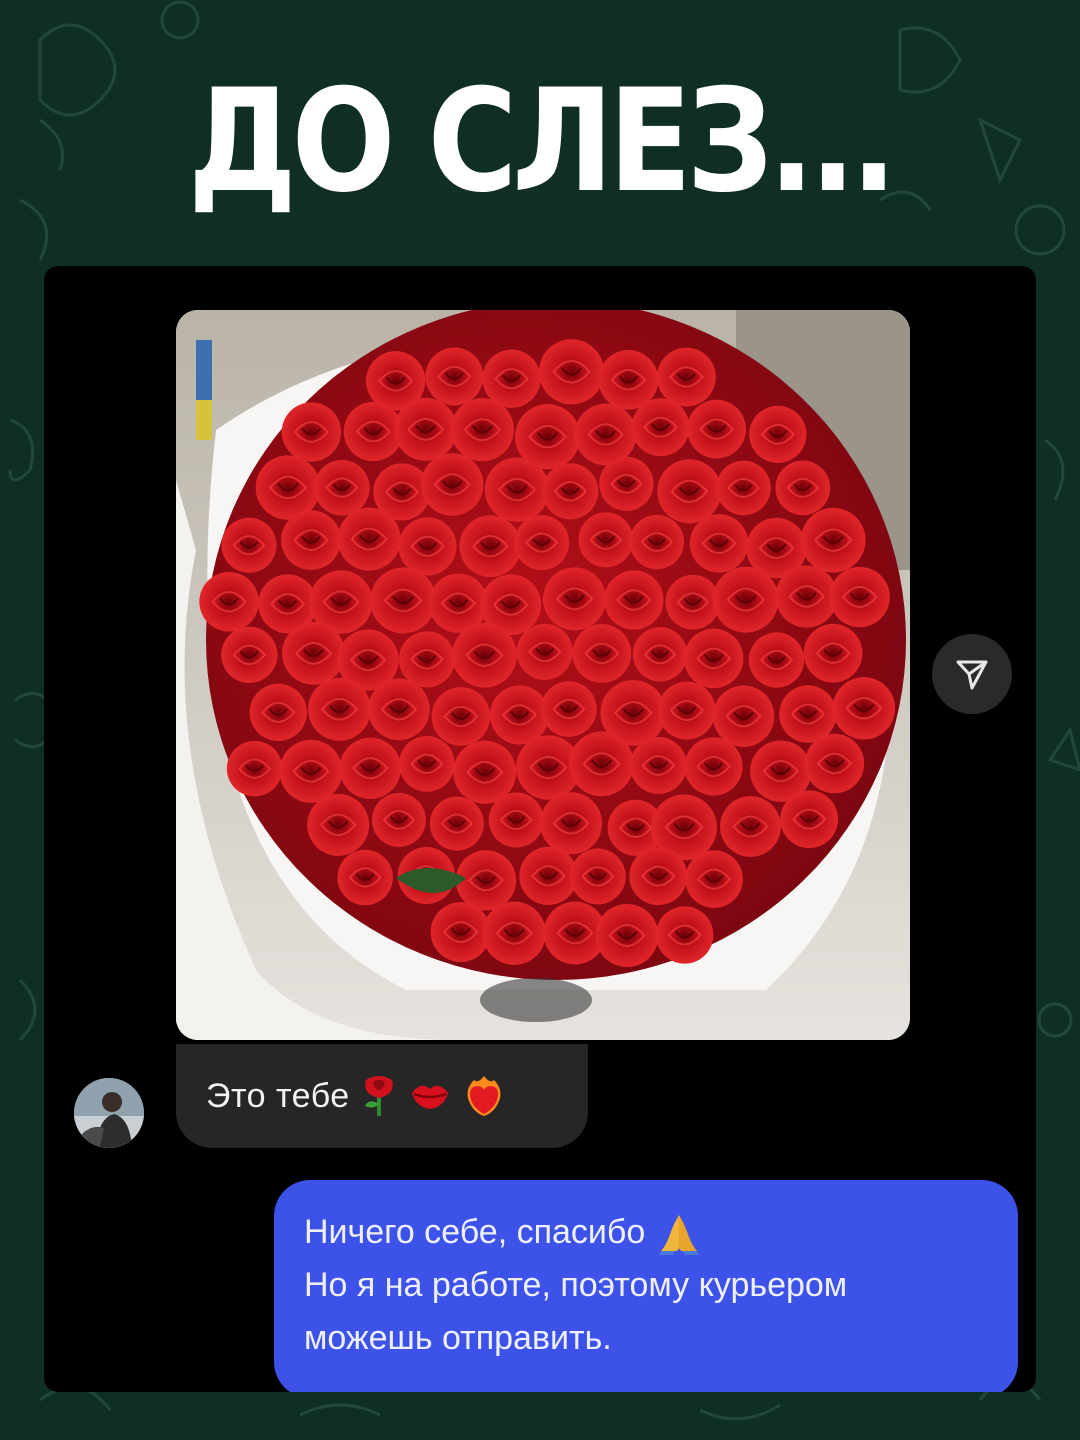  I want to click on outgoing-line-1-text: Ничего себе, спасибо, so click(475, 1232).